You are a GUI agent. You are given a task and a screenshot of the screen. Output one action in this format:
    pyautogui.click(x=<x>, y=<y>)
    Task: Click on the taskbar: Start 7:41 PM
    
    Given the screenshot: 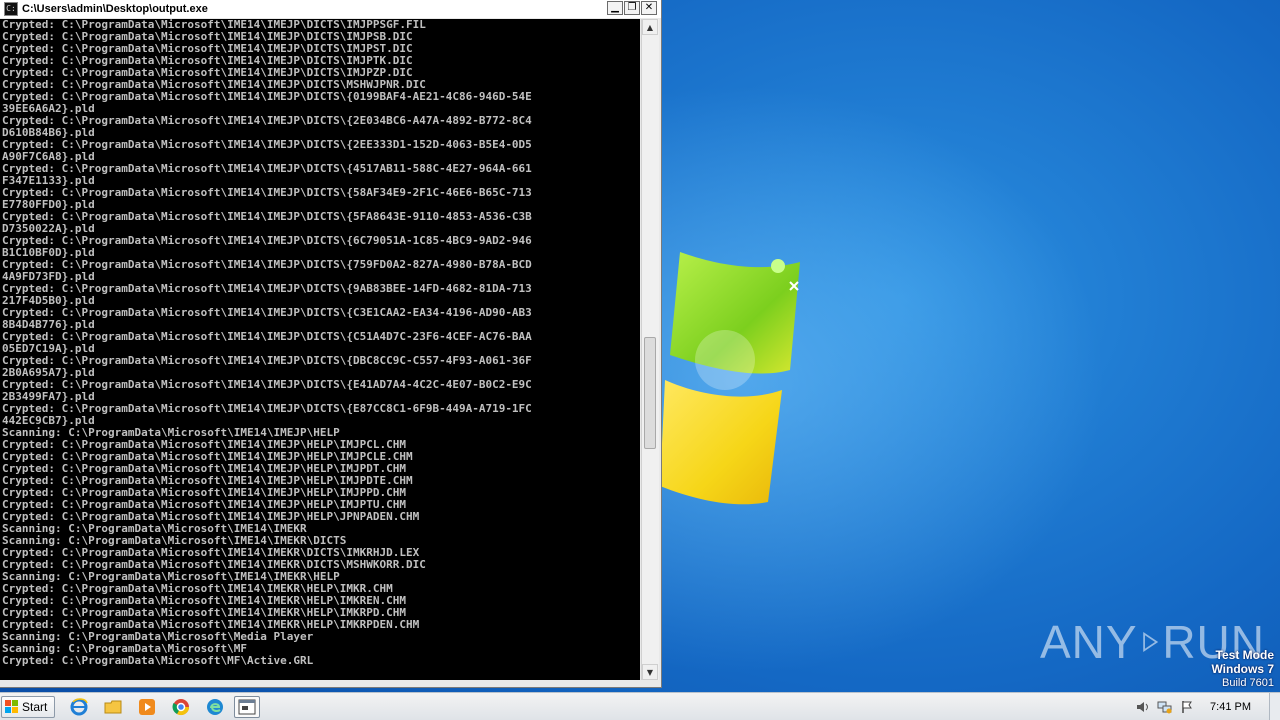 What is the action you would take?
    pyautogui.click(x=640, y=706)
    